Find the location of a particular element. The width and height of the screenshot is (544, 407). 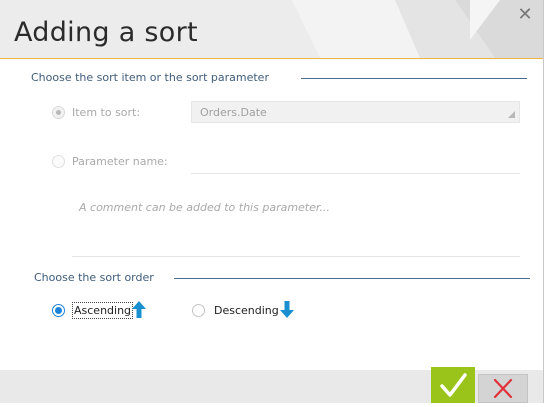

item-to-sort-radio is located at coordinates (58, 112).